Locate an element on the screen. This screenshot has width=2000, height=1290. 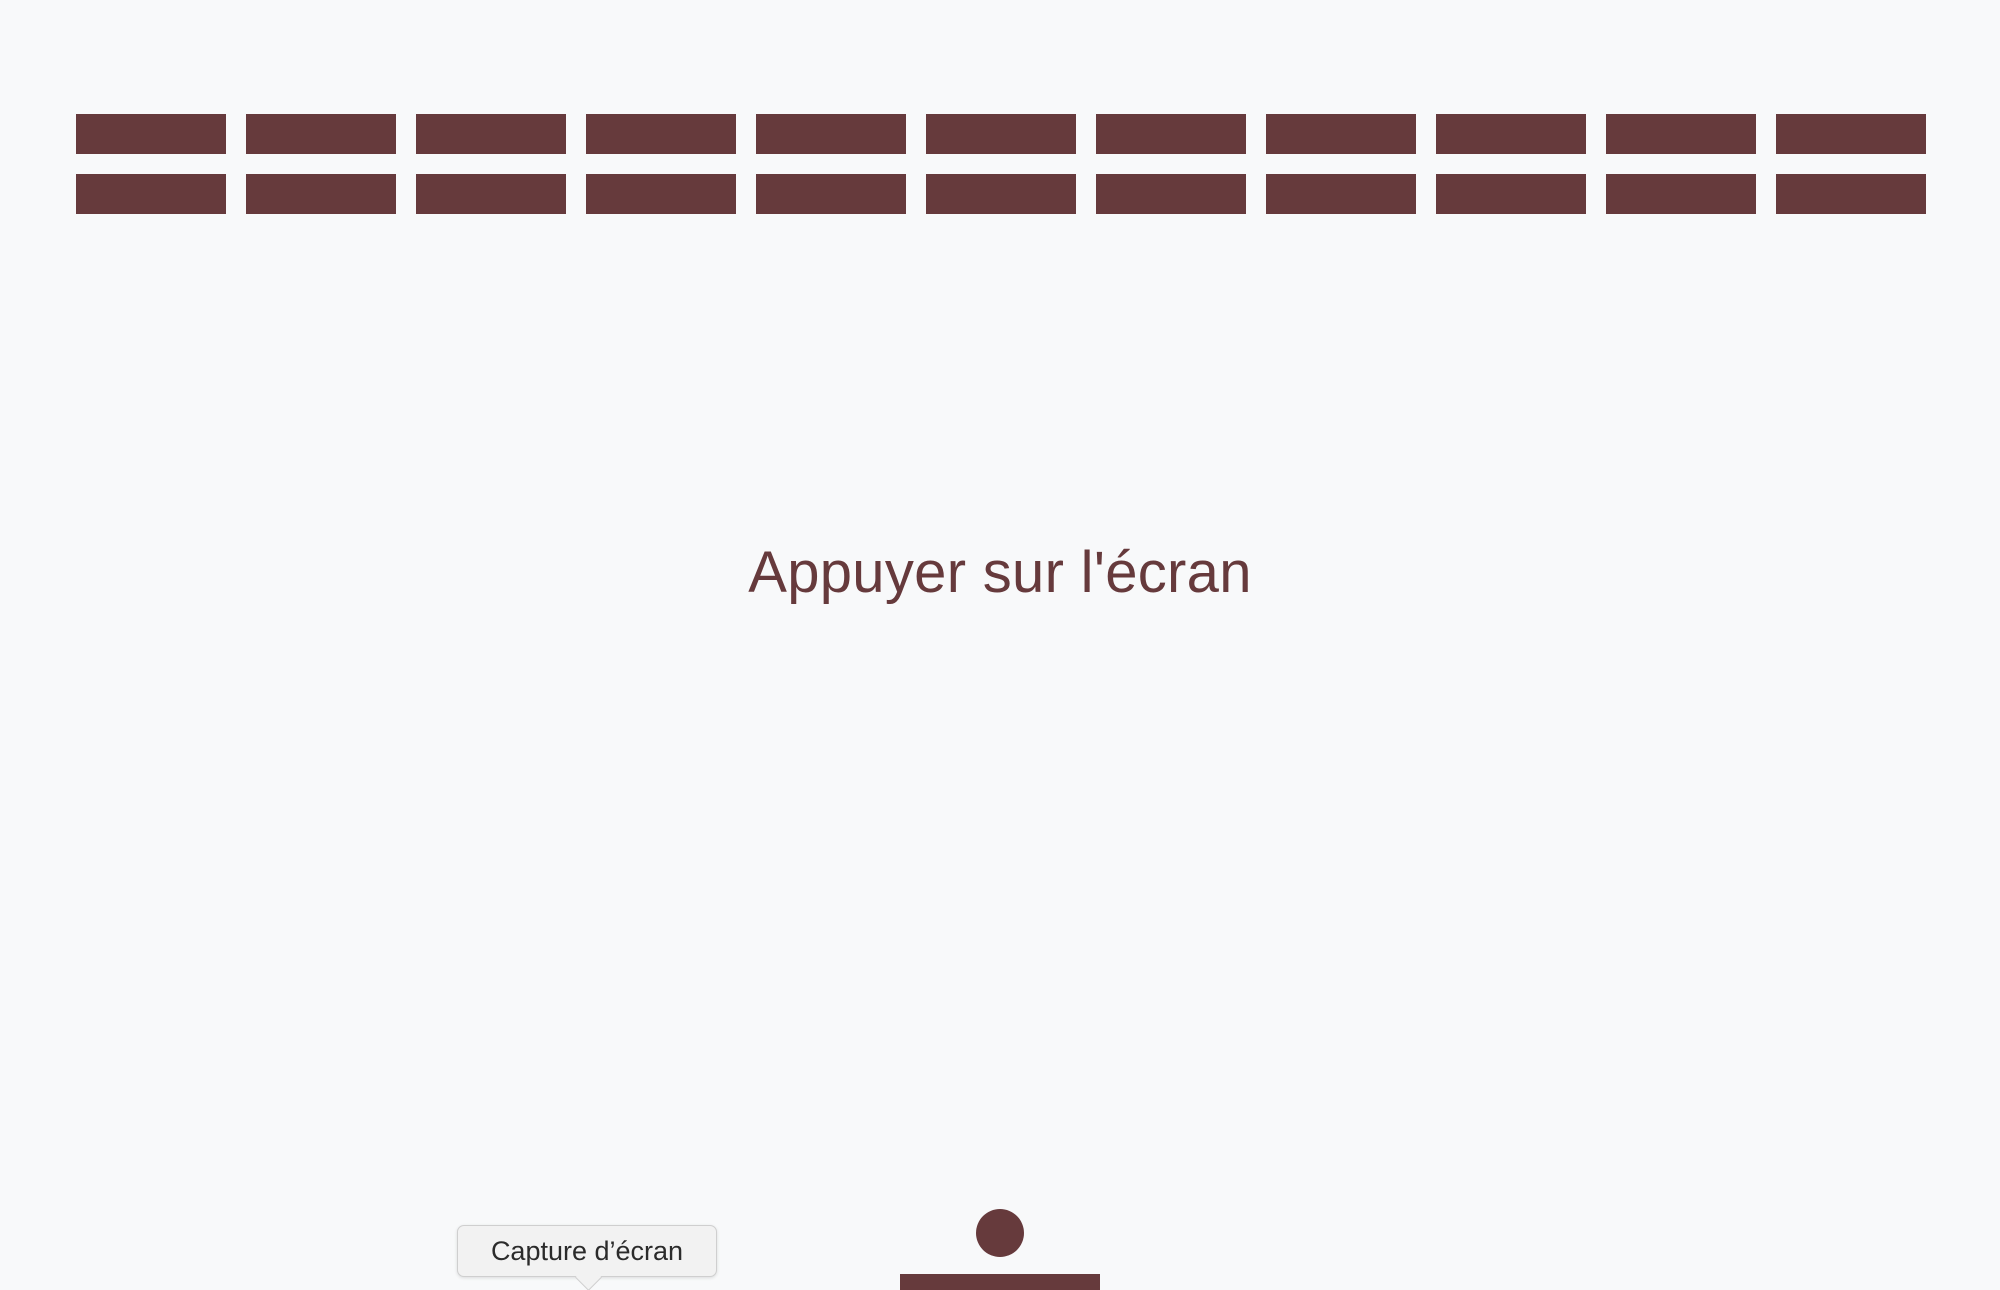
ball is located at coordinates (1000, 1233).